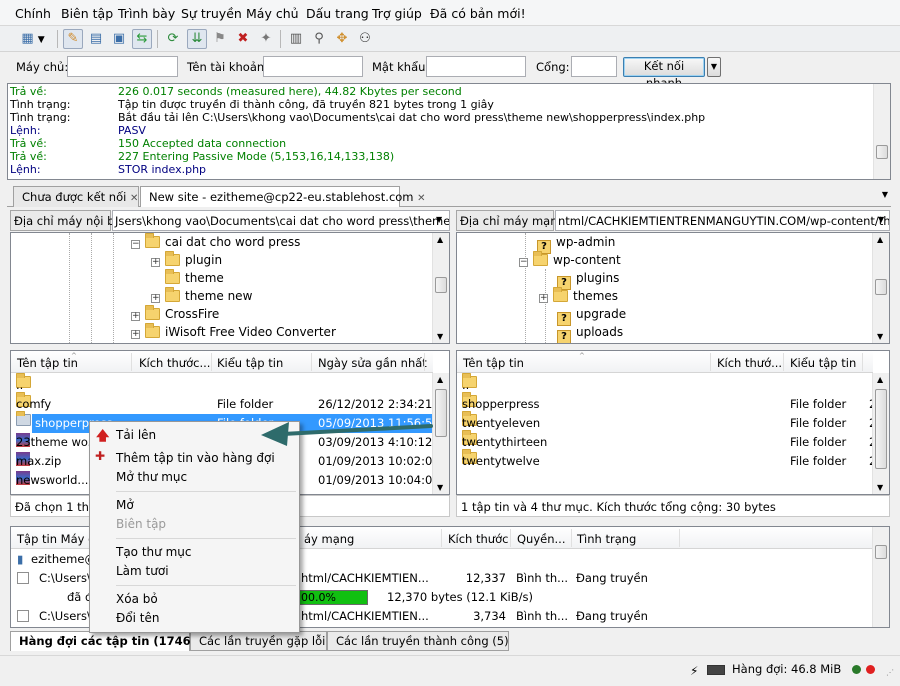 The image size is (900, 686). I want to click on menu-view: Trình bày, so click(146, 13).